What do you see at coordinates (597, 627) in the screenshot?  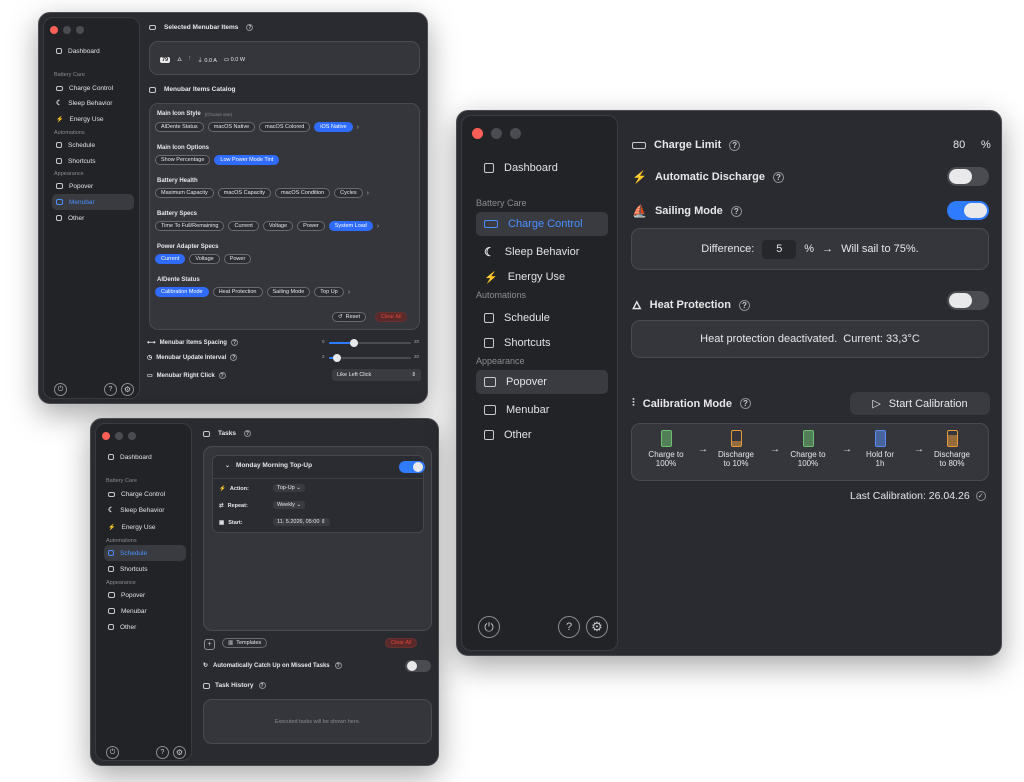 I see `settings-button: ⚙` at bounding box center [597, 627].